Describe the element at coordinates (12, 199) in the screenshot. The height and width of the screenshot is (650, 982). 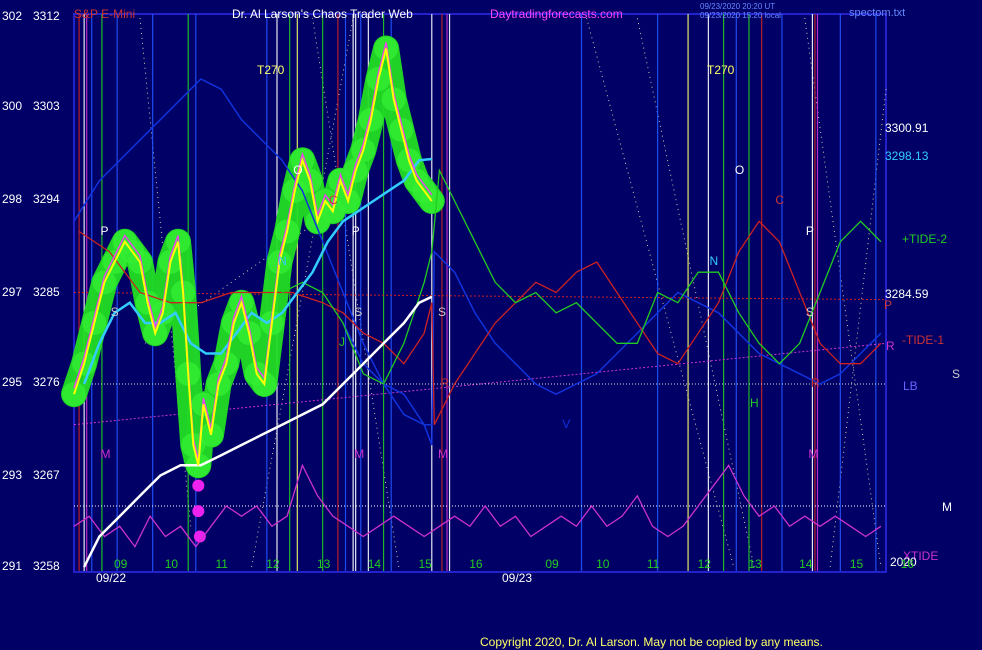
I see `y-tick-left: 298` at that location.